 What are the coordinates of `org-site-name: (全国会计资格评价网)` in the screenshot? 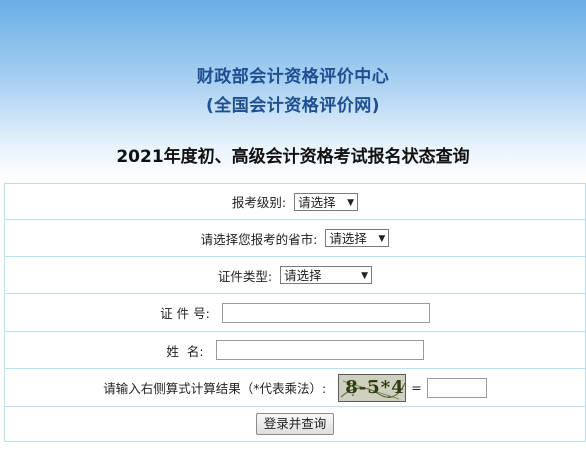 It's located at (293, 106).